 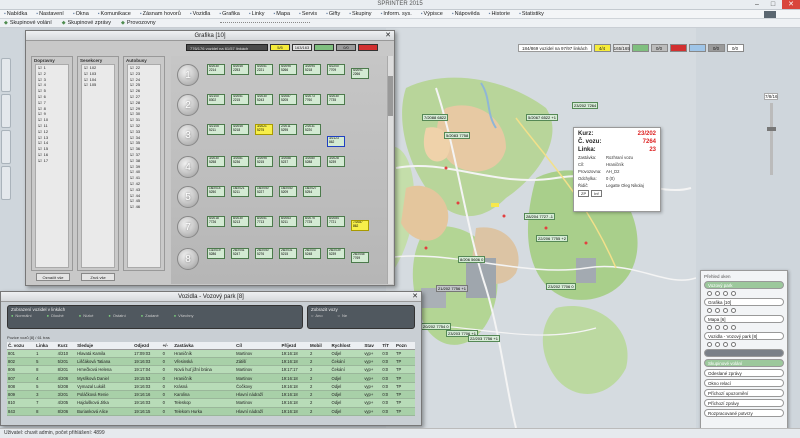 I want to click on grafika-filter-swatch: 0/0, so click(x=346, y=47).